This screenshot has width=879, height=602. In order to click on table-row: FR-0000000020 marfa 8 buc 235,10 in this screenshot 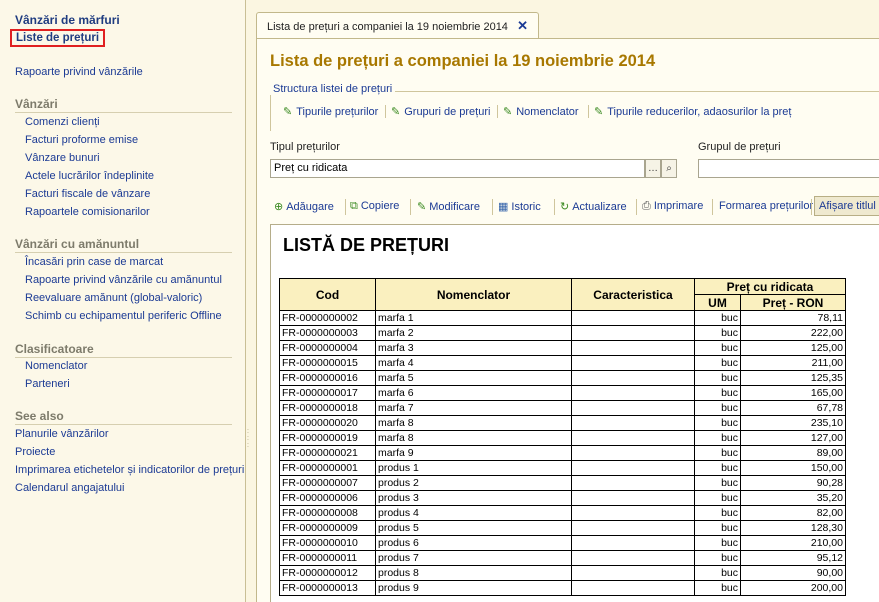, I will do `click(562, 423)`.